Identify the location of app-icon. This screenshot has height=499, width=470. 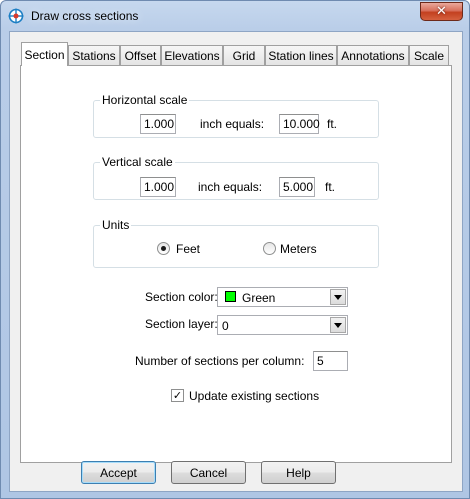
(16, 16).